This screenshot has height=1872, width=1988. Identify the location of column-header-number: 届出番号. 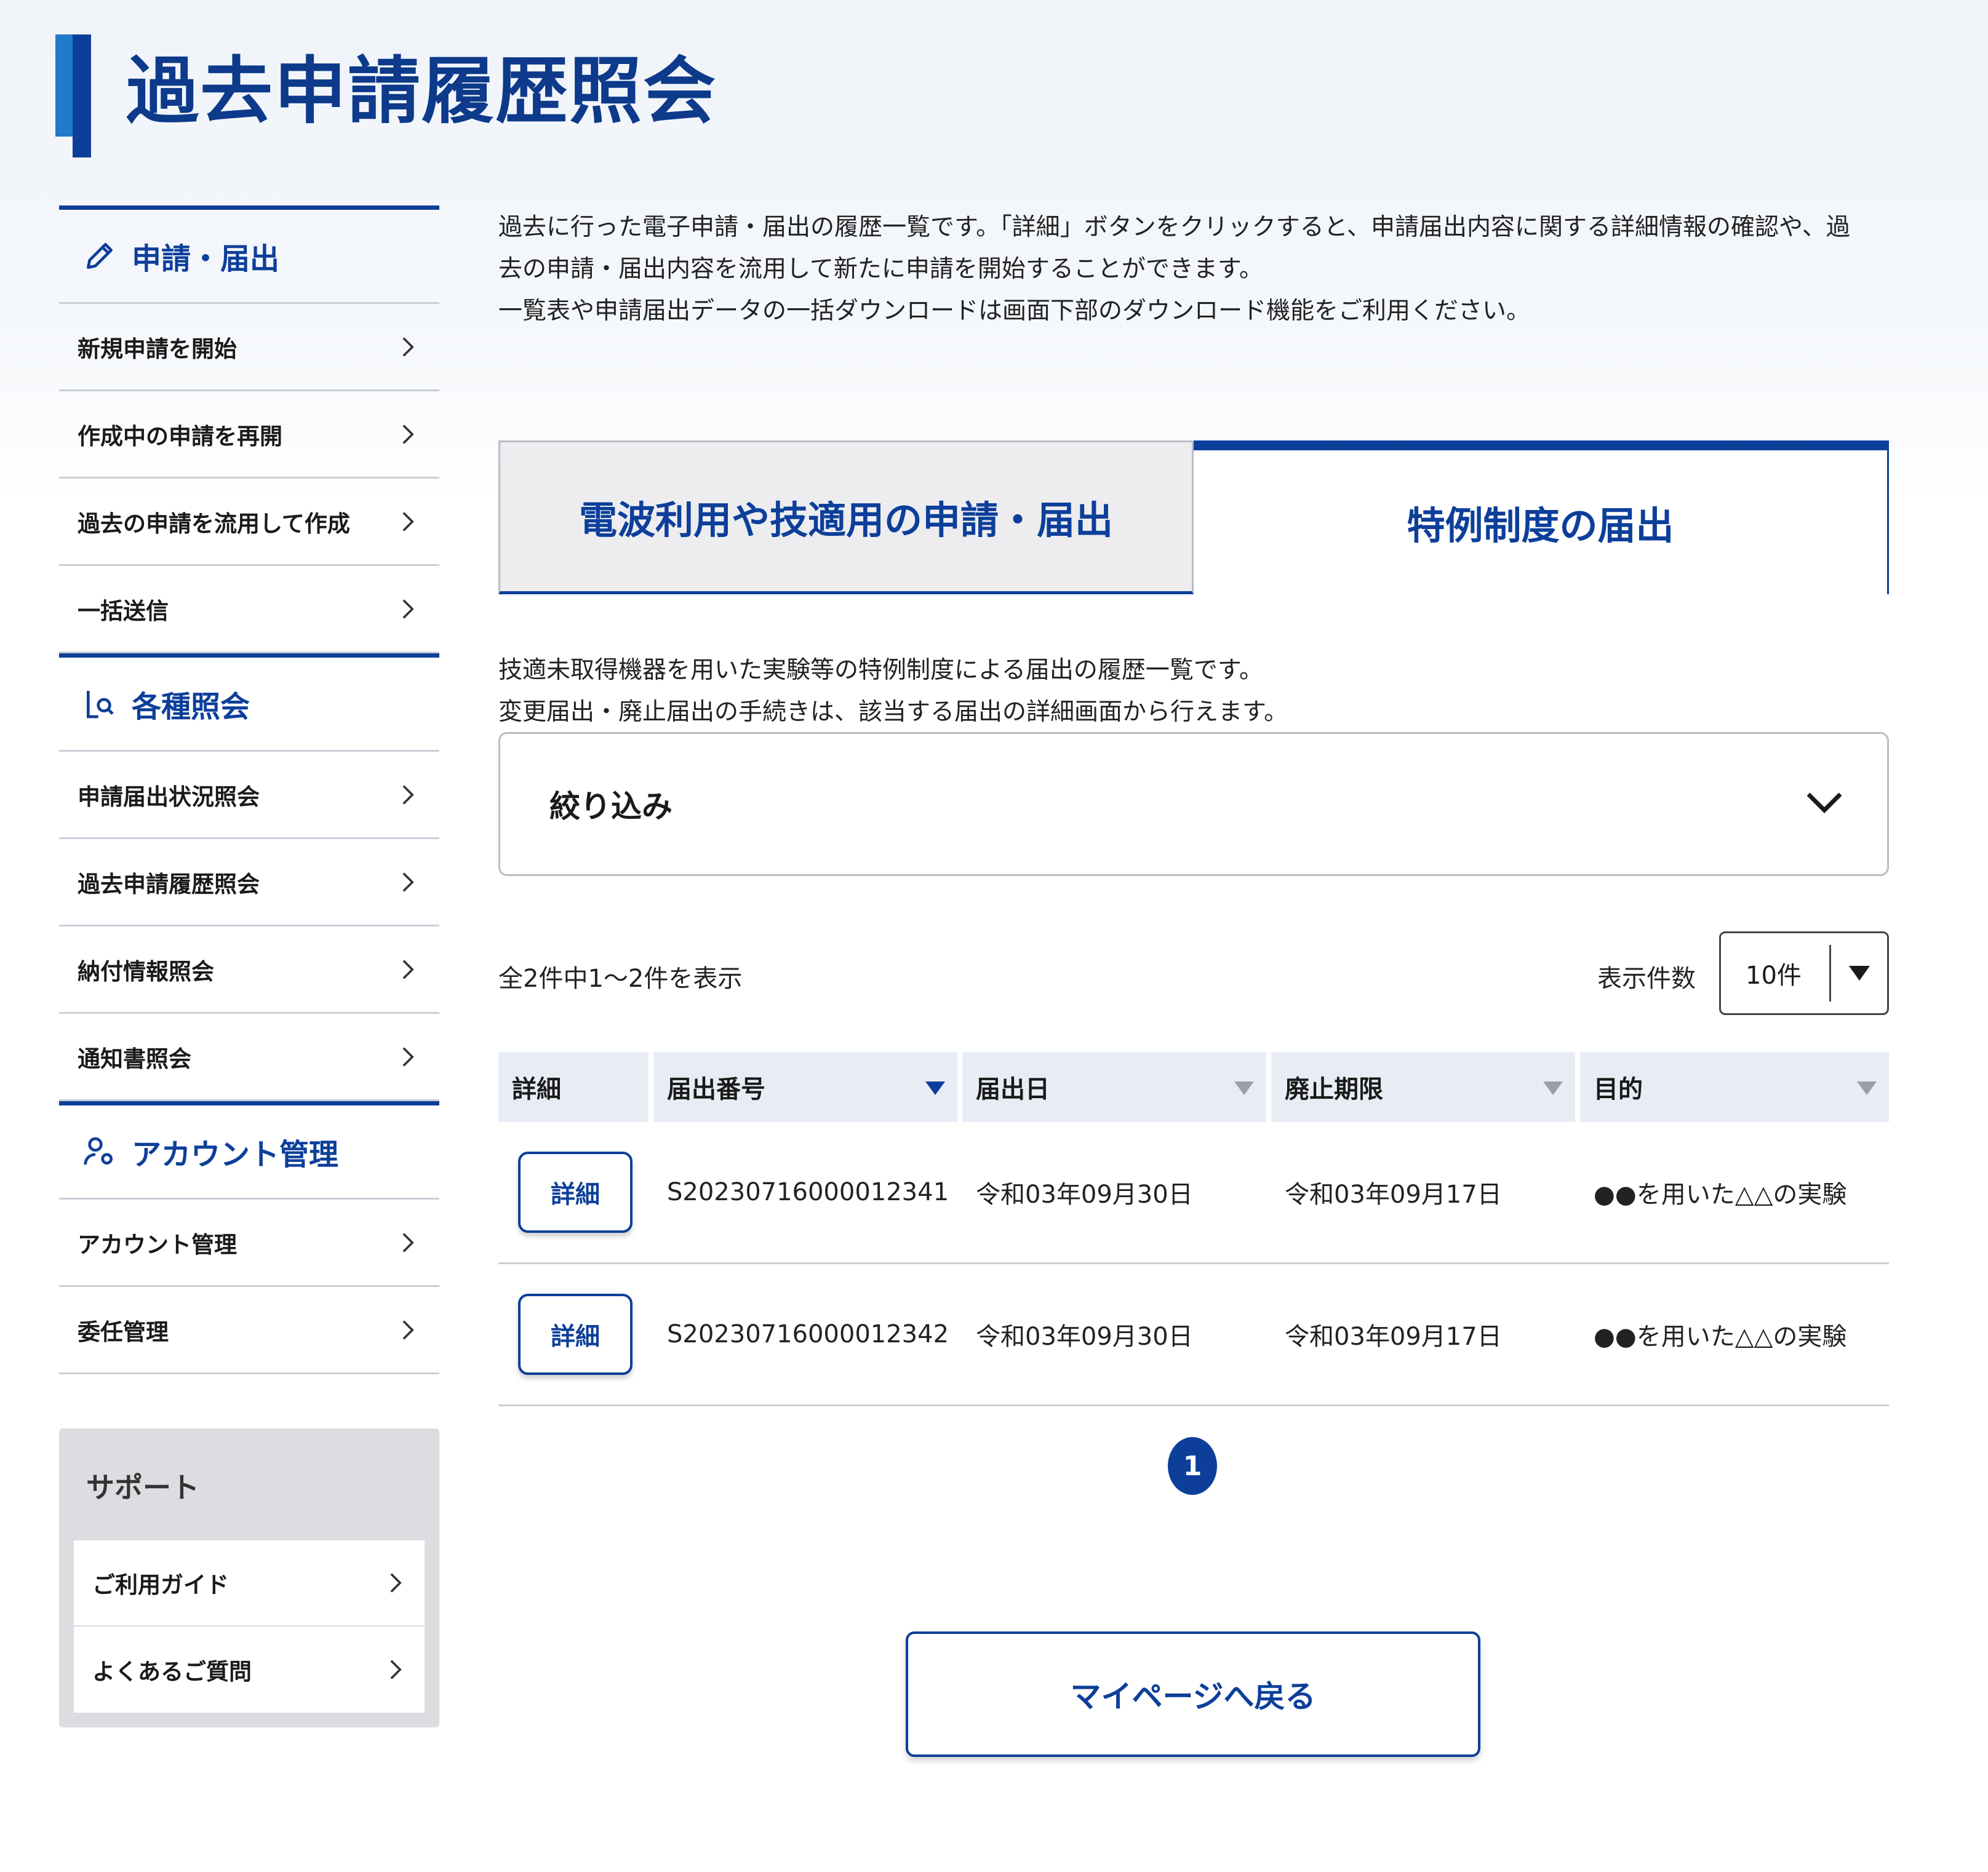
(805, 1087).